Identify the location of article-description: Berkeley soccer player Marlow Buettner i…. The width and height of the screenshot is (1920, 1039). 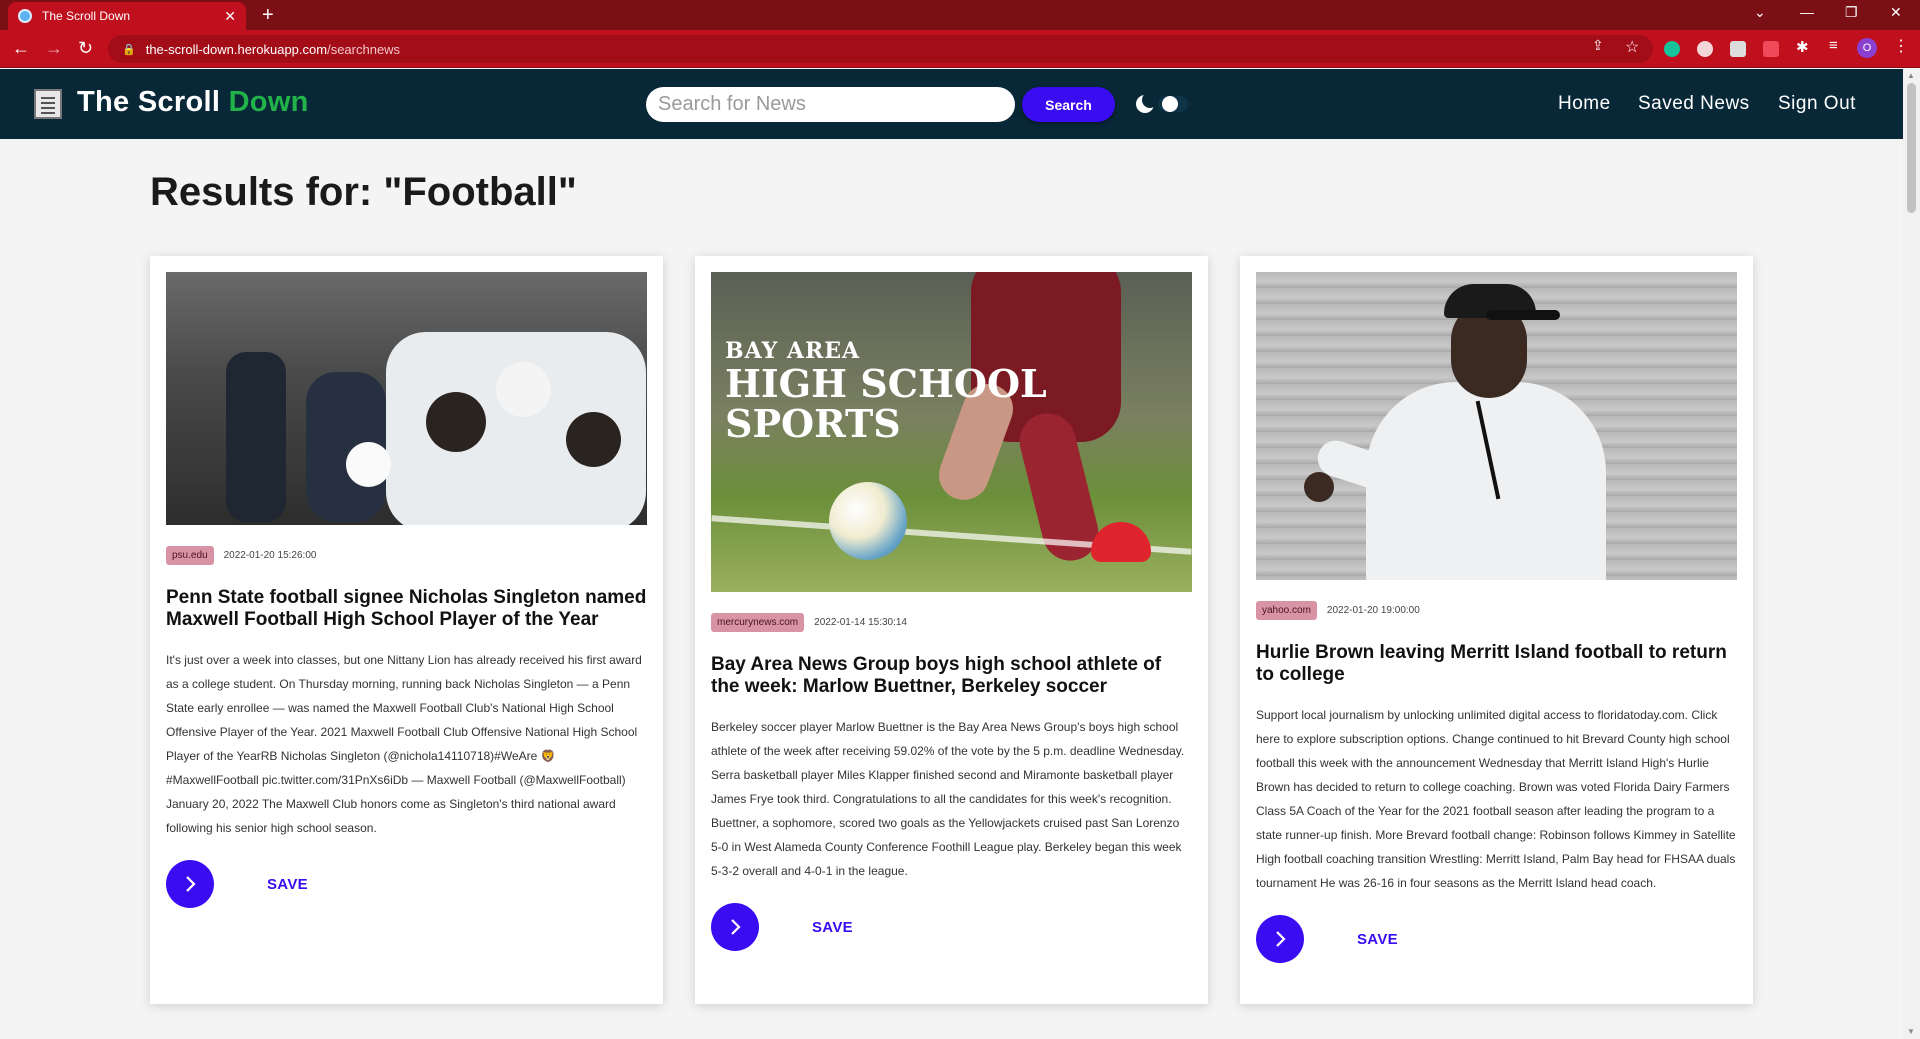
(948, 799).